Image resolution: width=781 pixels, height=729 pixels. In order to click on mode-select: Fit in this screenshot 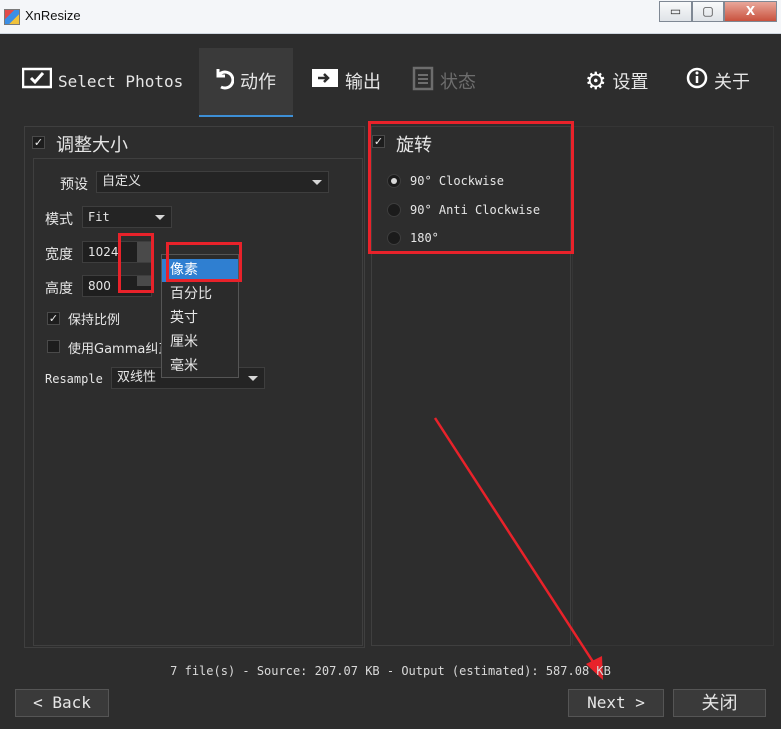, I will do `click(127, 217)`.